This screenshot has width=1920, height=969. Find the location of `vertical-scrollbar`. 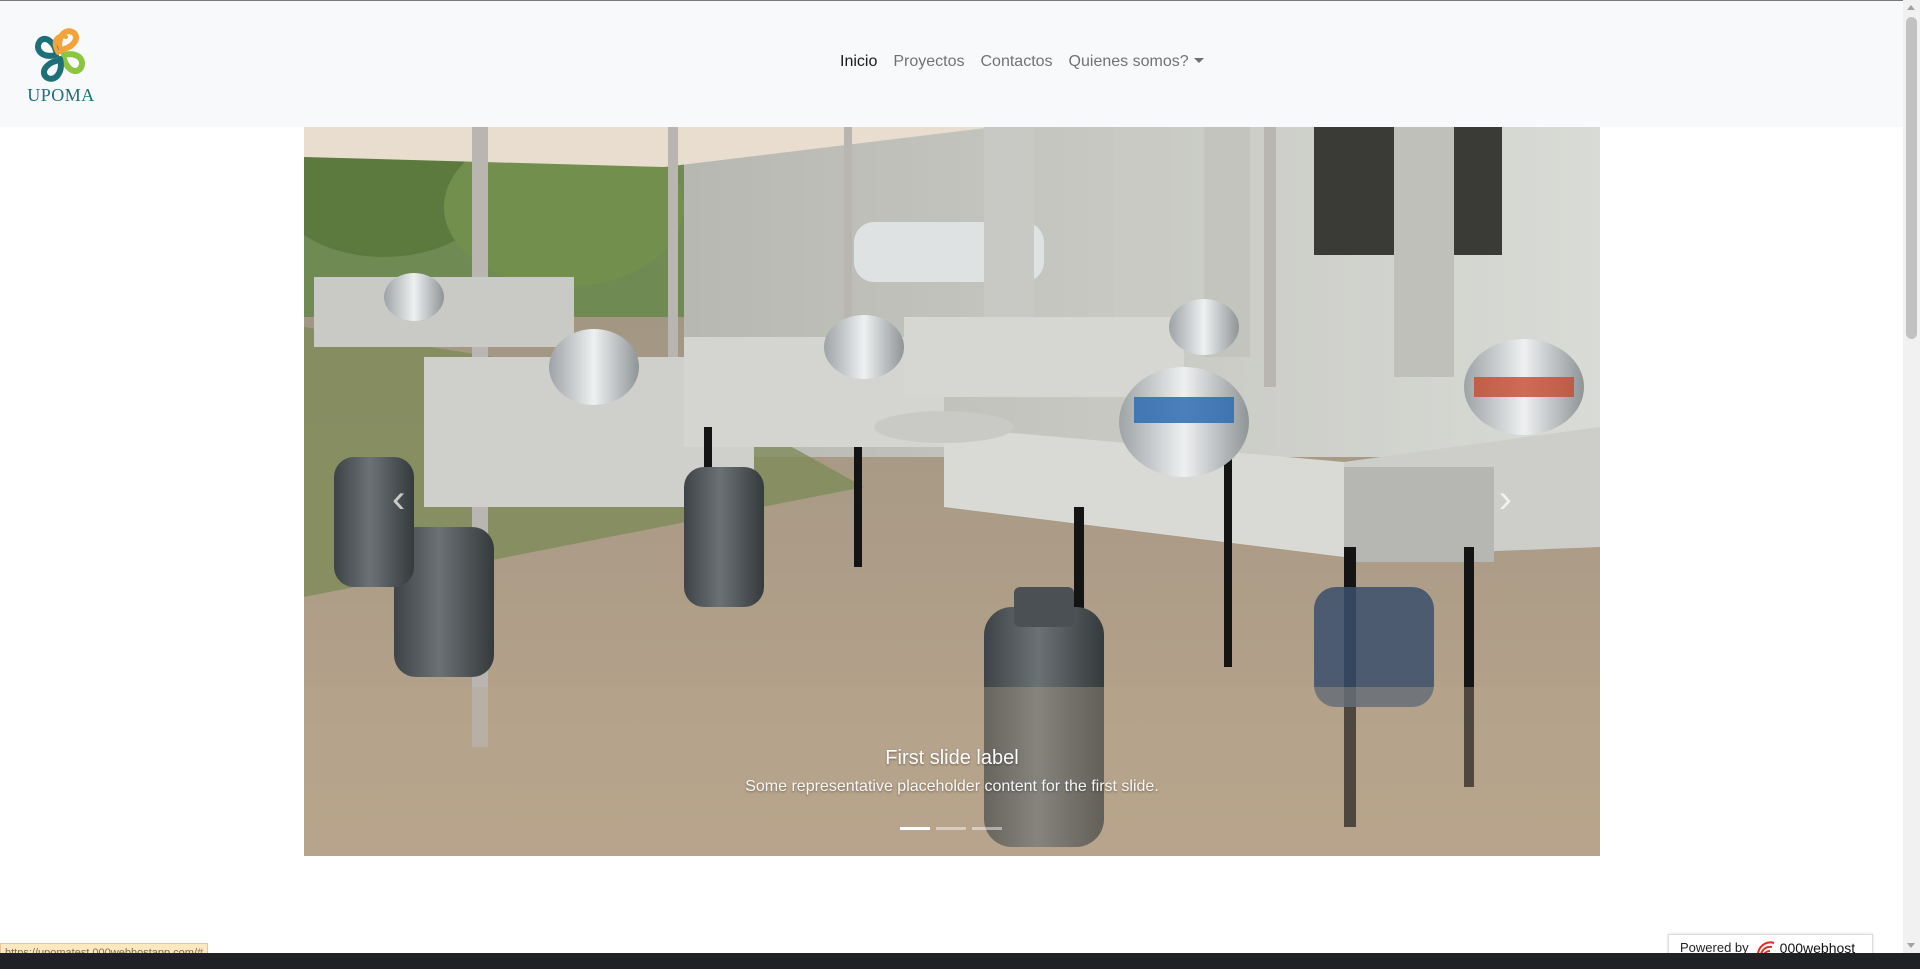

vertical-scrollbar is located at coordinates (1911, 476).